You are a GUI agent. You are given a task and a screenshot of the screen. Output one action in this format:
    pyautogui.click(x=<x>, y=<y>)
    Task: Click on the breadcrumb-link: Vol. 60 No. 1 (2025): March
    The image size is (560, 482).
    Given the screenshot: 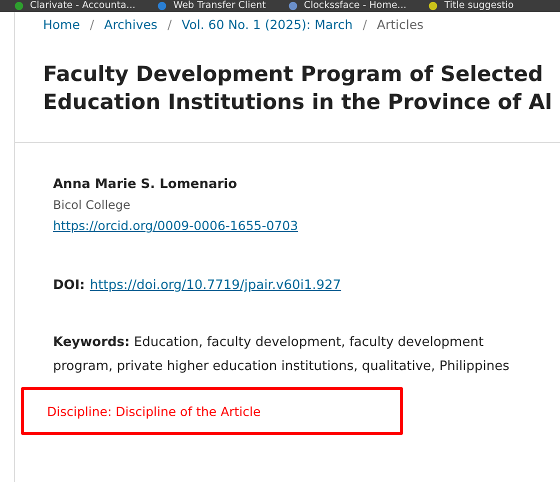 What is the action you would take?
    pyautogui.click(x=267, y=24)
    